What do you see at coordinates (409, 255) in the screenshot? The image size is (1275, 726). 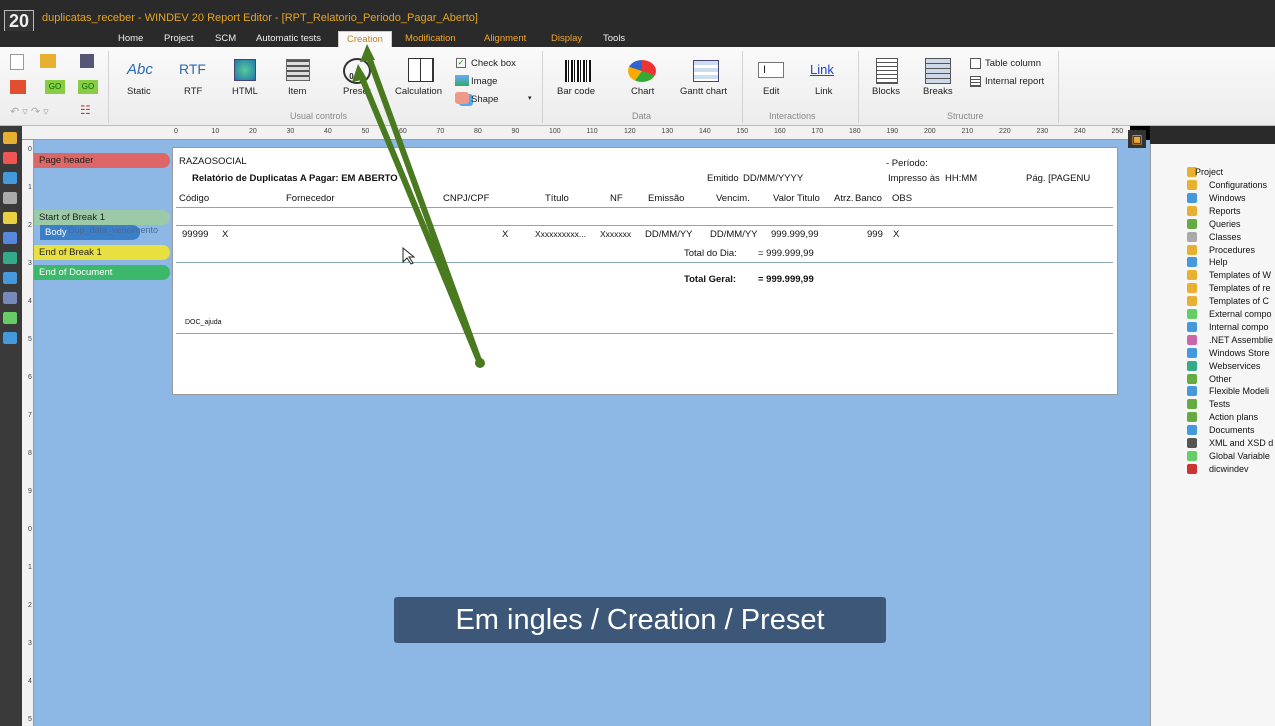 I see `mouse-cursor-icon` at bounding box center [409, 255].